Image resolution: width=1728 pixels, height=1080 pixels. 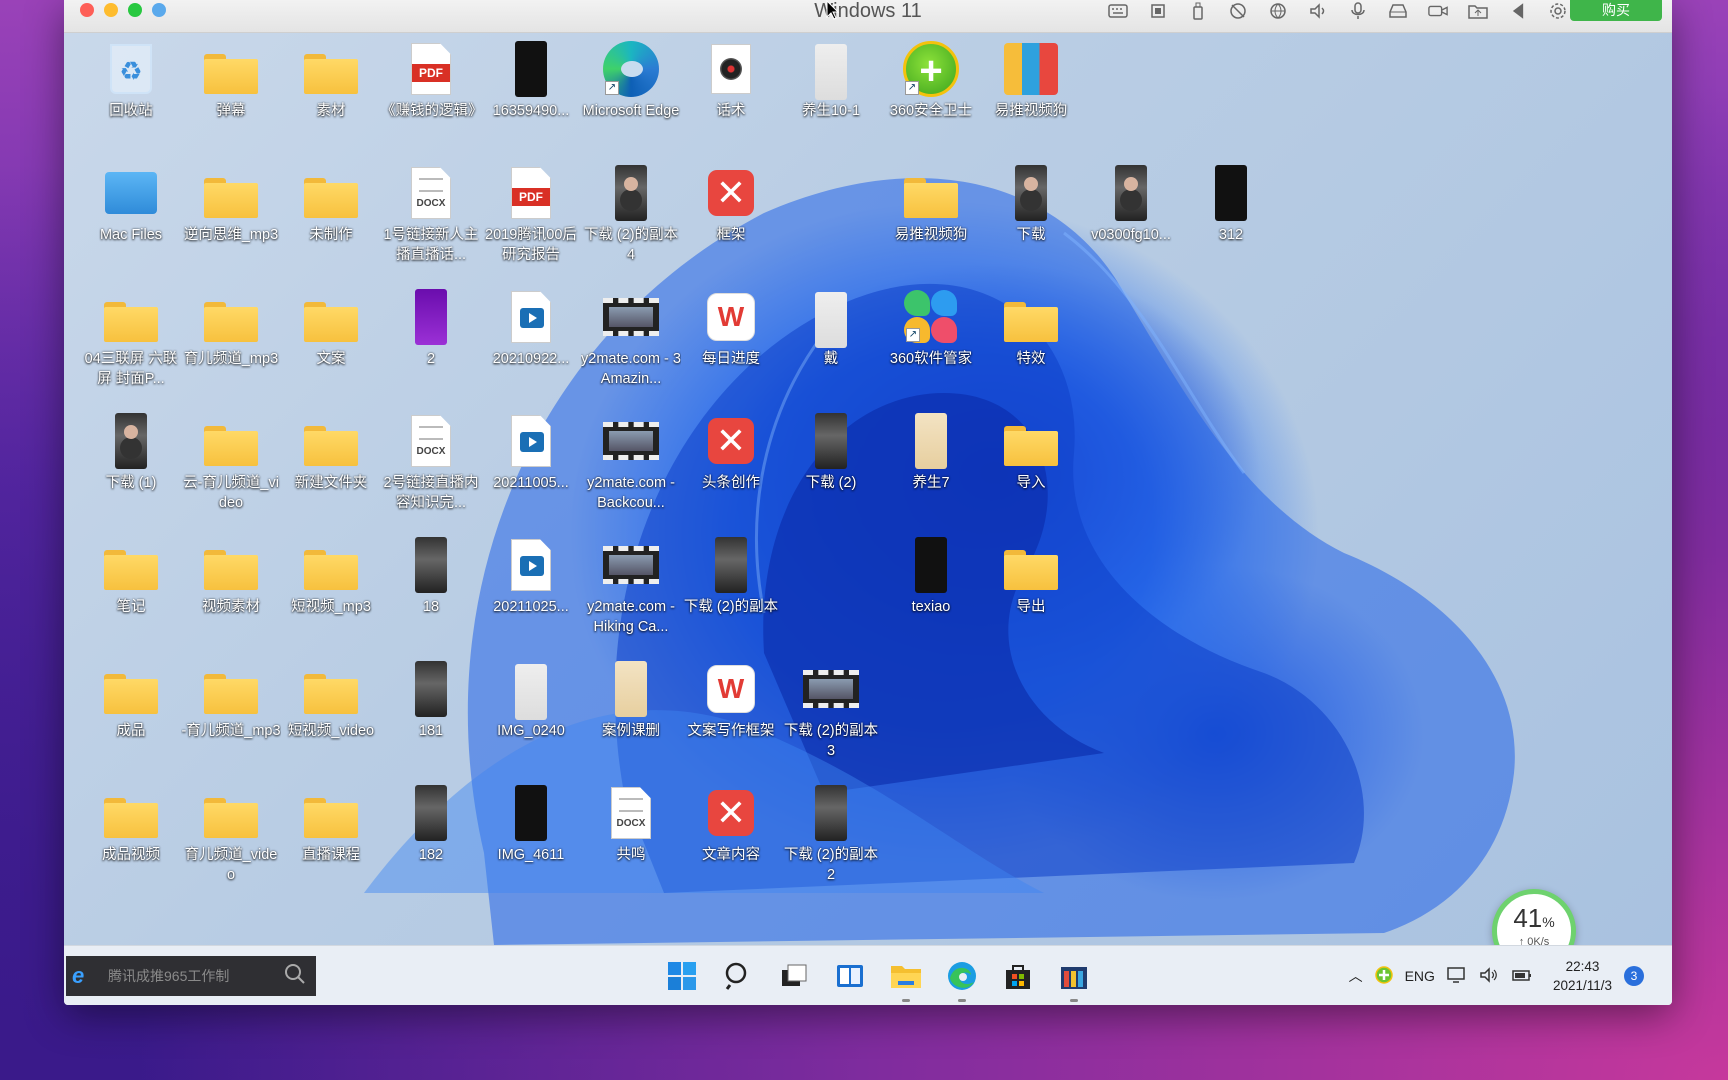 What do you see at coordinates (1558, 11) in the screenshot?
I see `settings-gear-icon` at bounding box center [1558, 11].